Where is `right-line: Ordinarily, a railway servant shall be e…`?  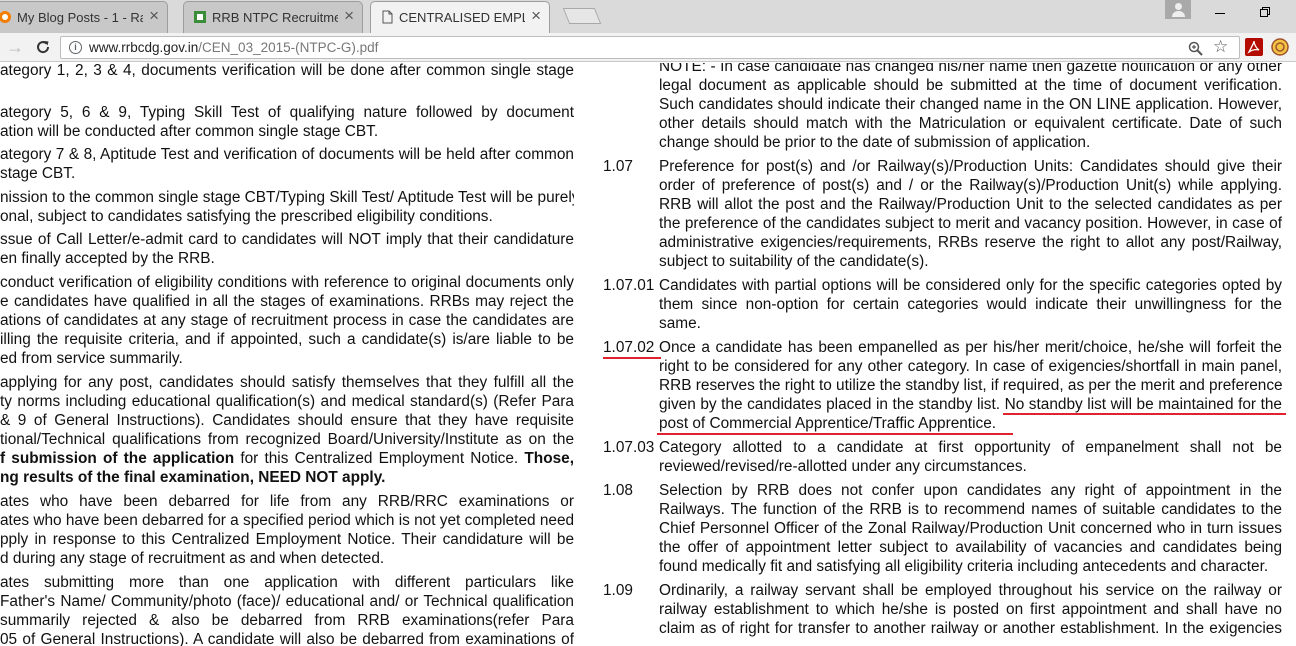 right-line: Ordinarily, a railway servant shall be e… is located at coordinates (970, 590).